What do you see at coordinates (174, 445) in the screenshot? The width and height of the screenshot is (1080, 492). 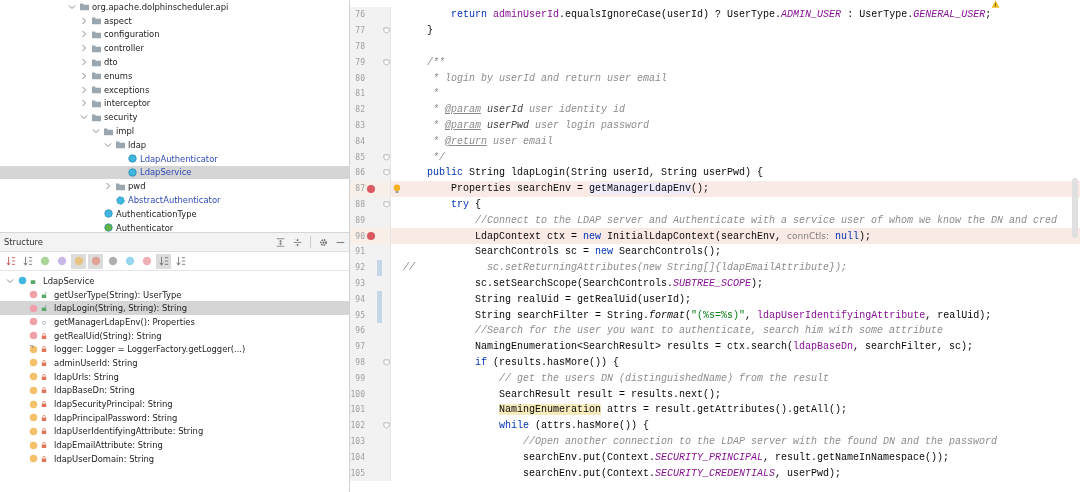 I see `structure-item: ldapEmailAttribute: String` at bounding box center [174, 445].